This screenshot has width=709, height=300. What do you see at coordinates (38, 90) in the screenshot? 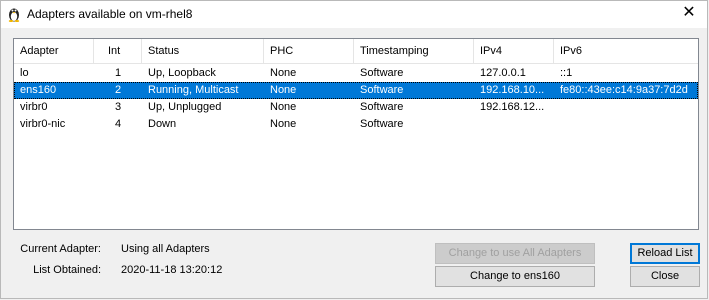
I see `cell-adapter: ens160` at bounding box center [38, 90].